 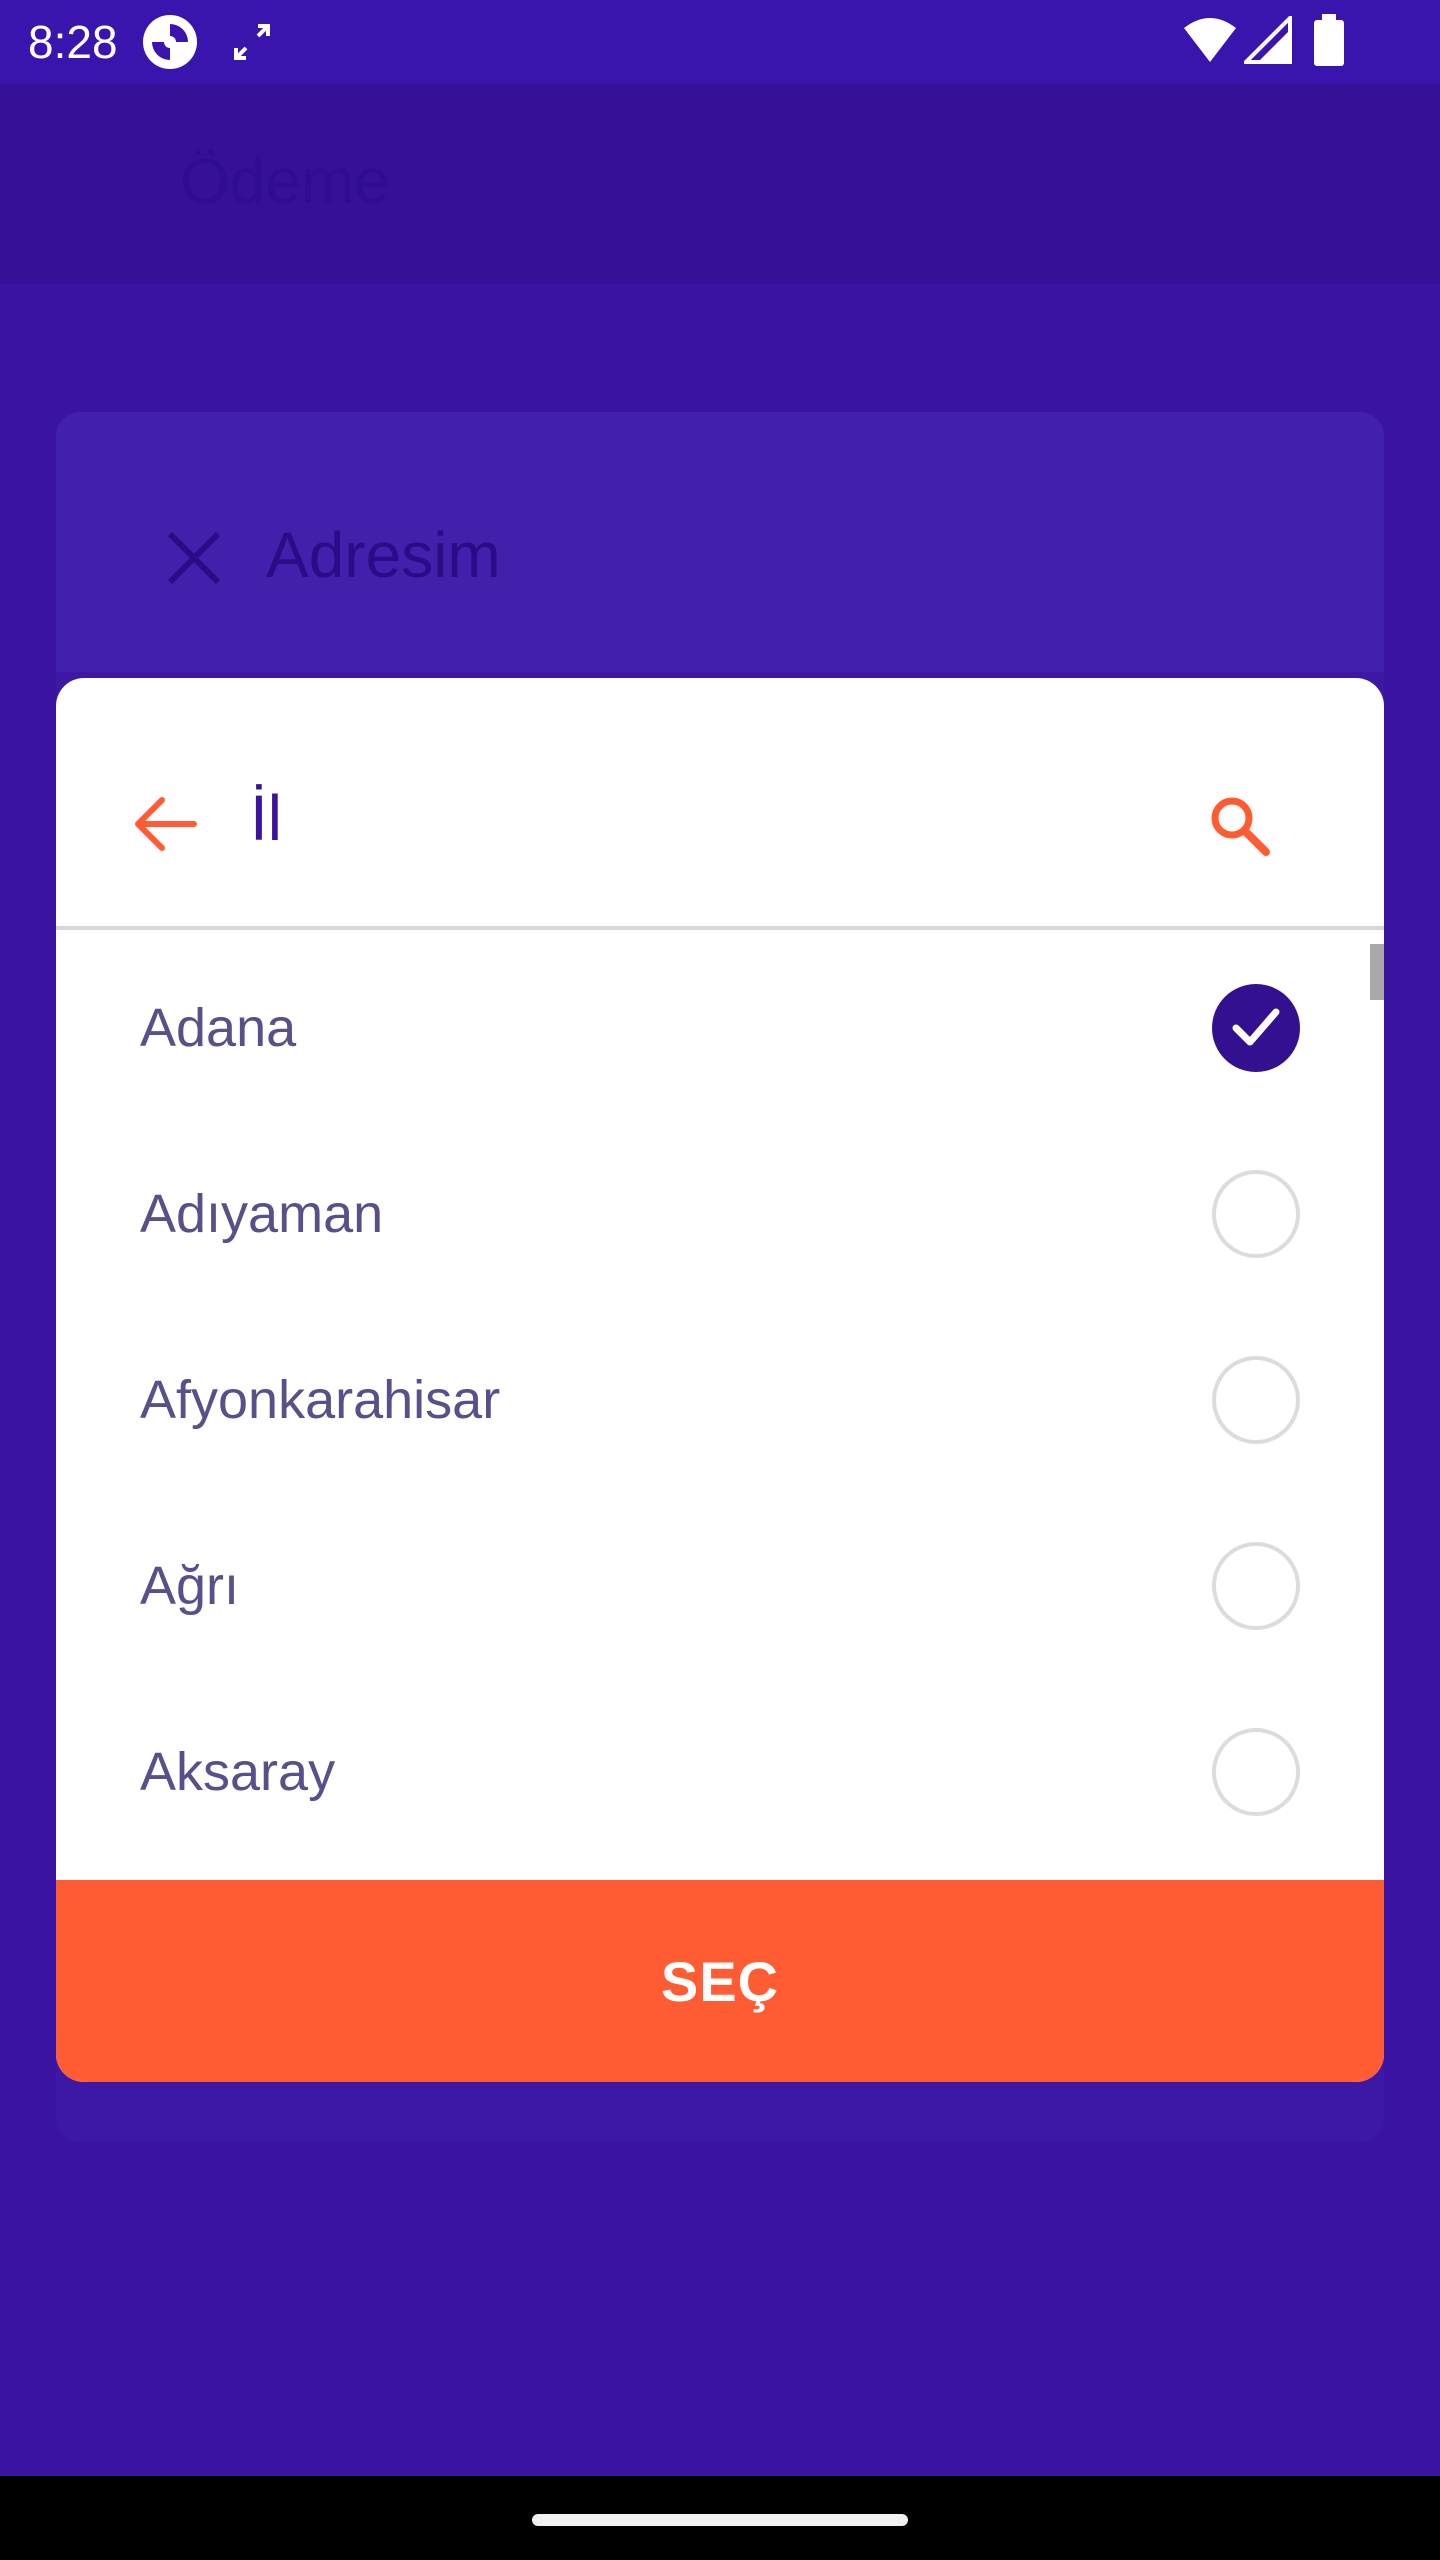 What do you see at coordinates (720, 1399) in the screenshot?
I see `list-item: Afyonkarahisar` at bounding box center [720, 1399].